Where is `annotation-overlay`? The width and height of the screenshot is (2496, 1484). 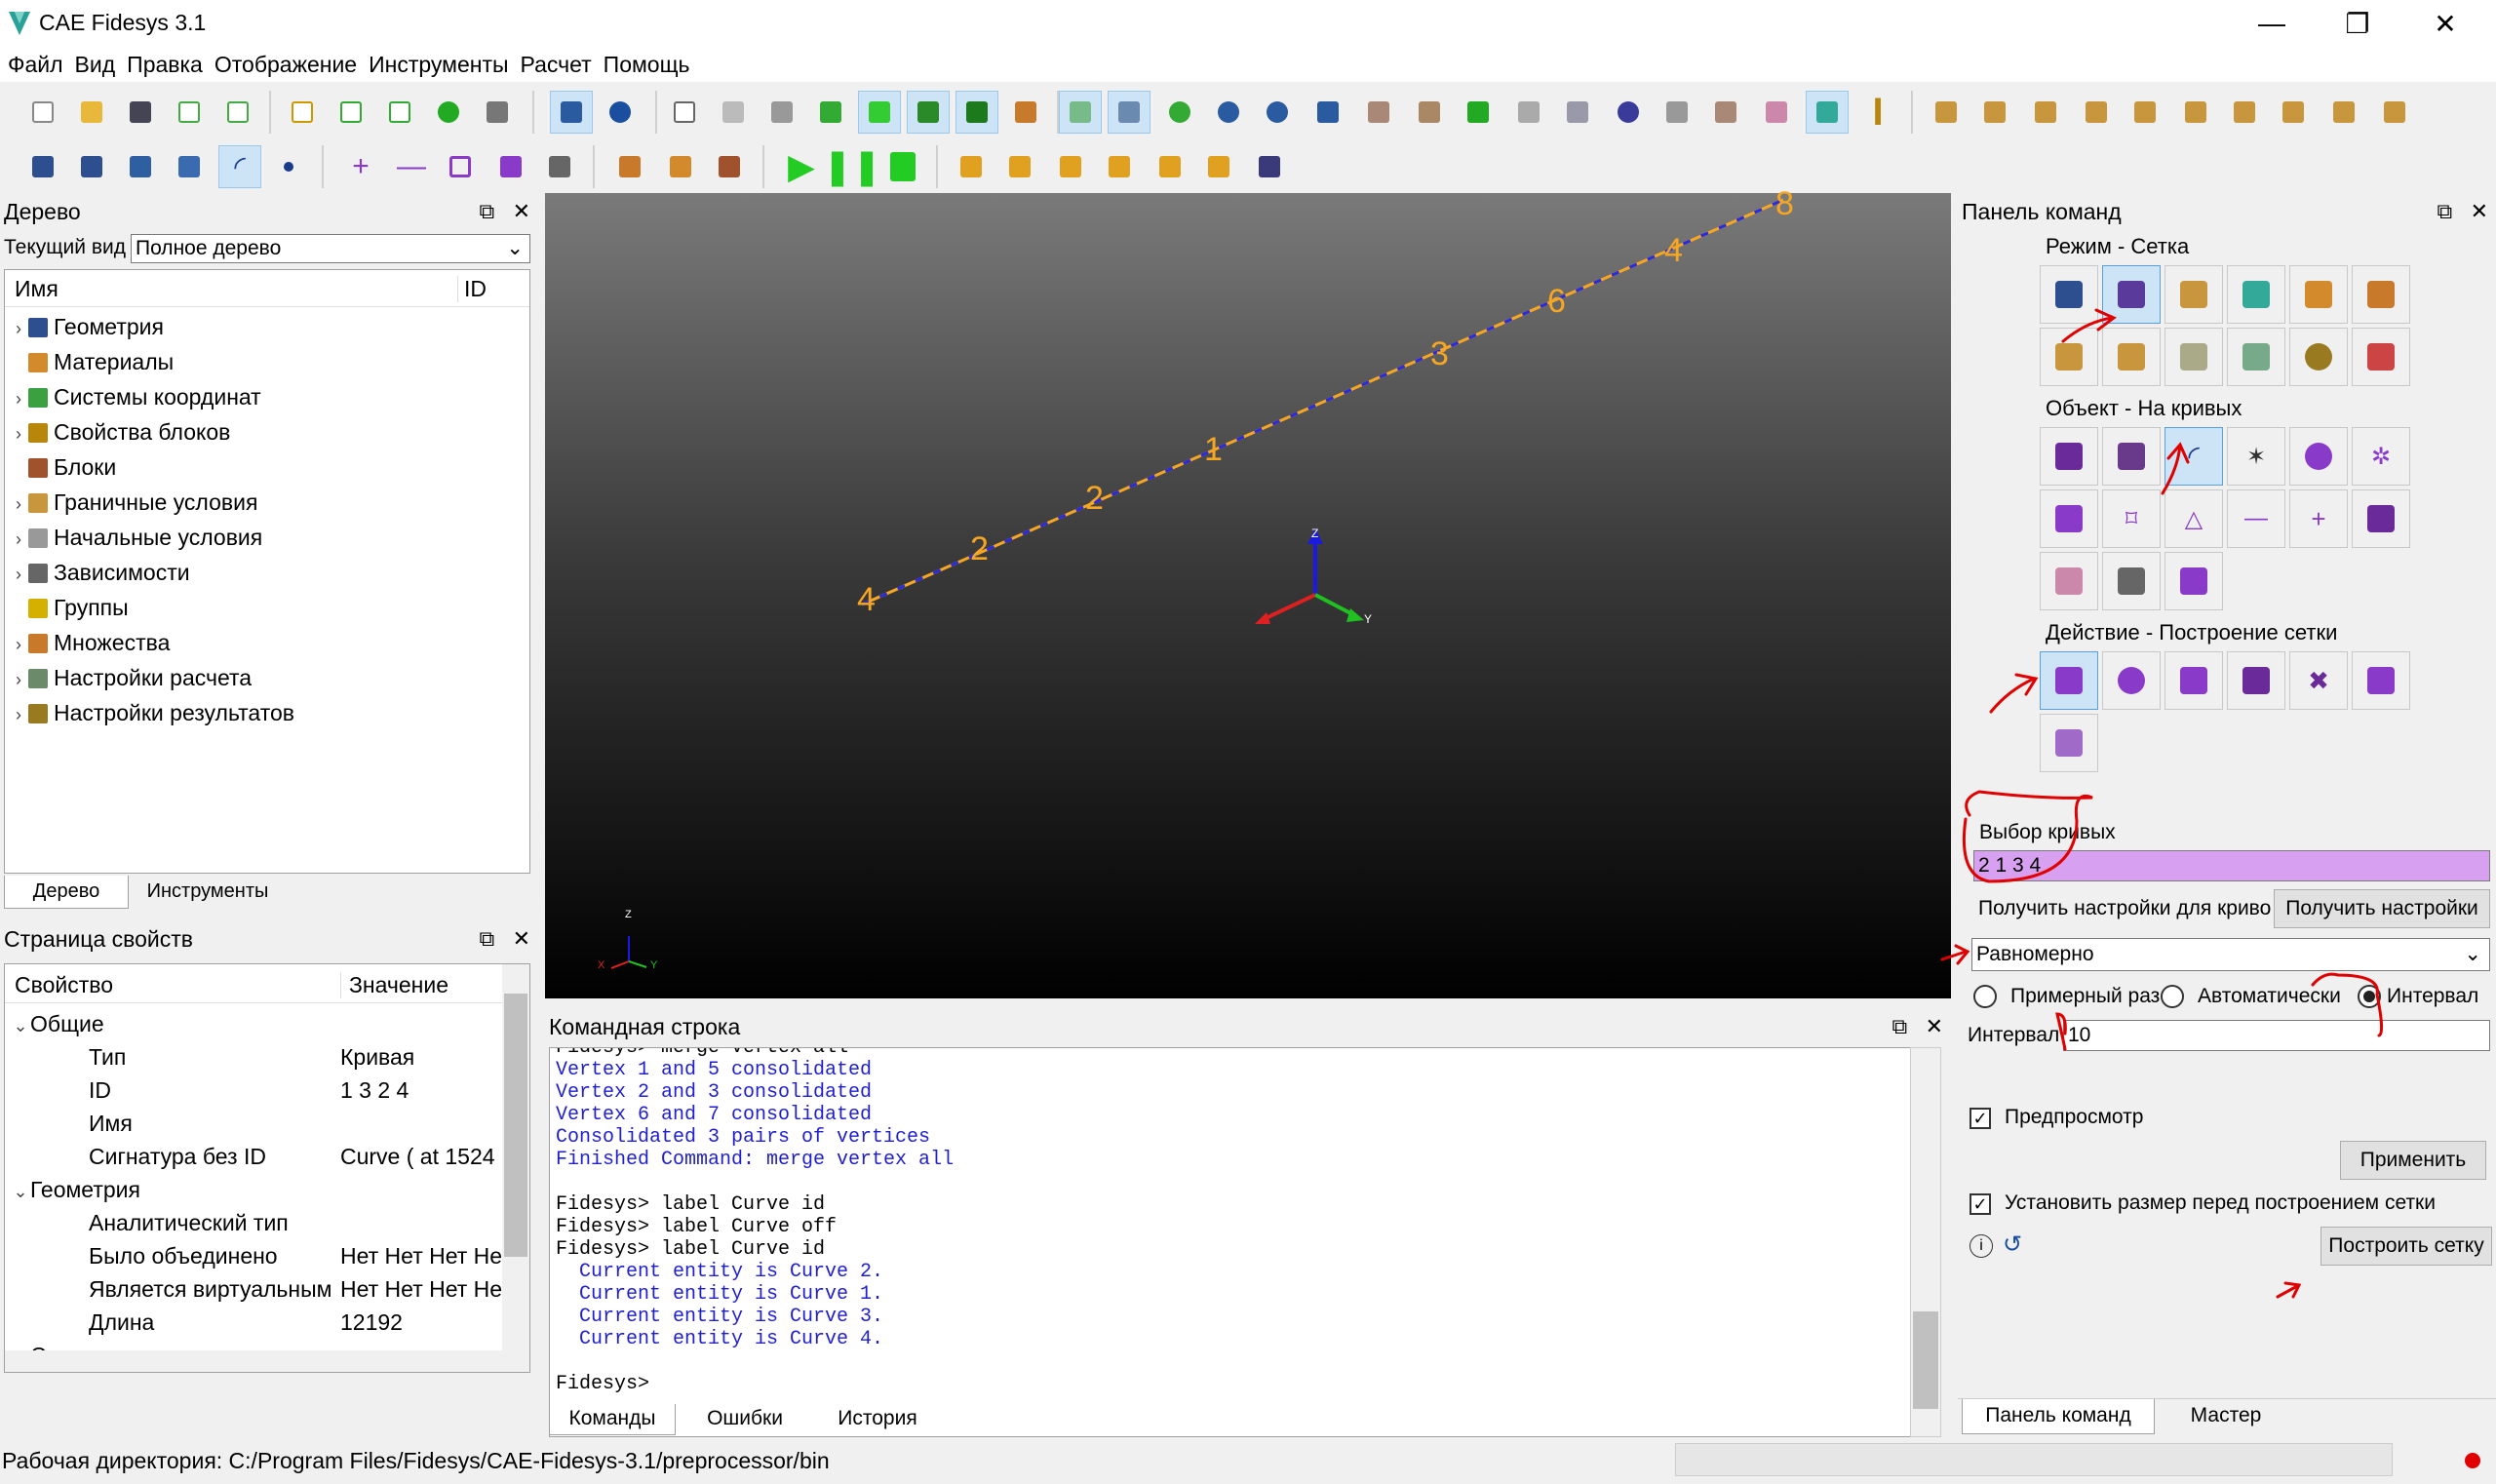
annotation-overlay is located at coordinates (2162, 803).